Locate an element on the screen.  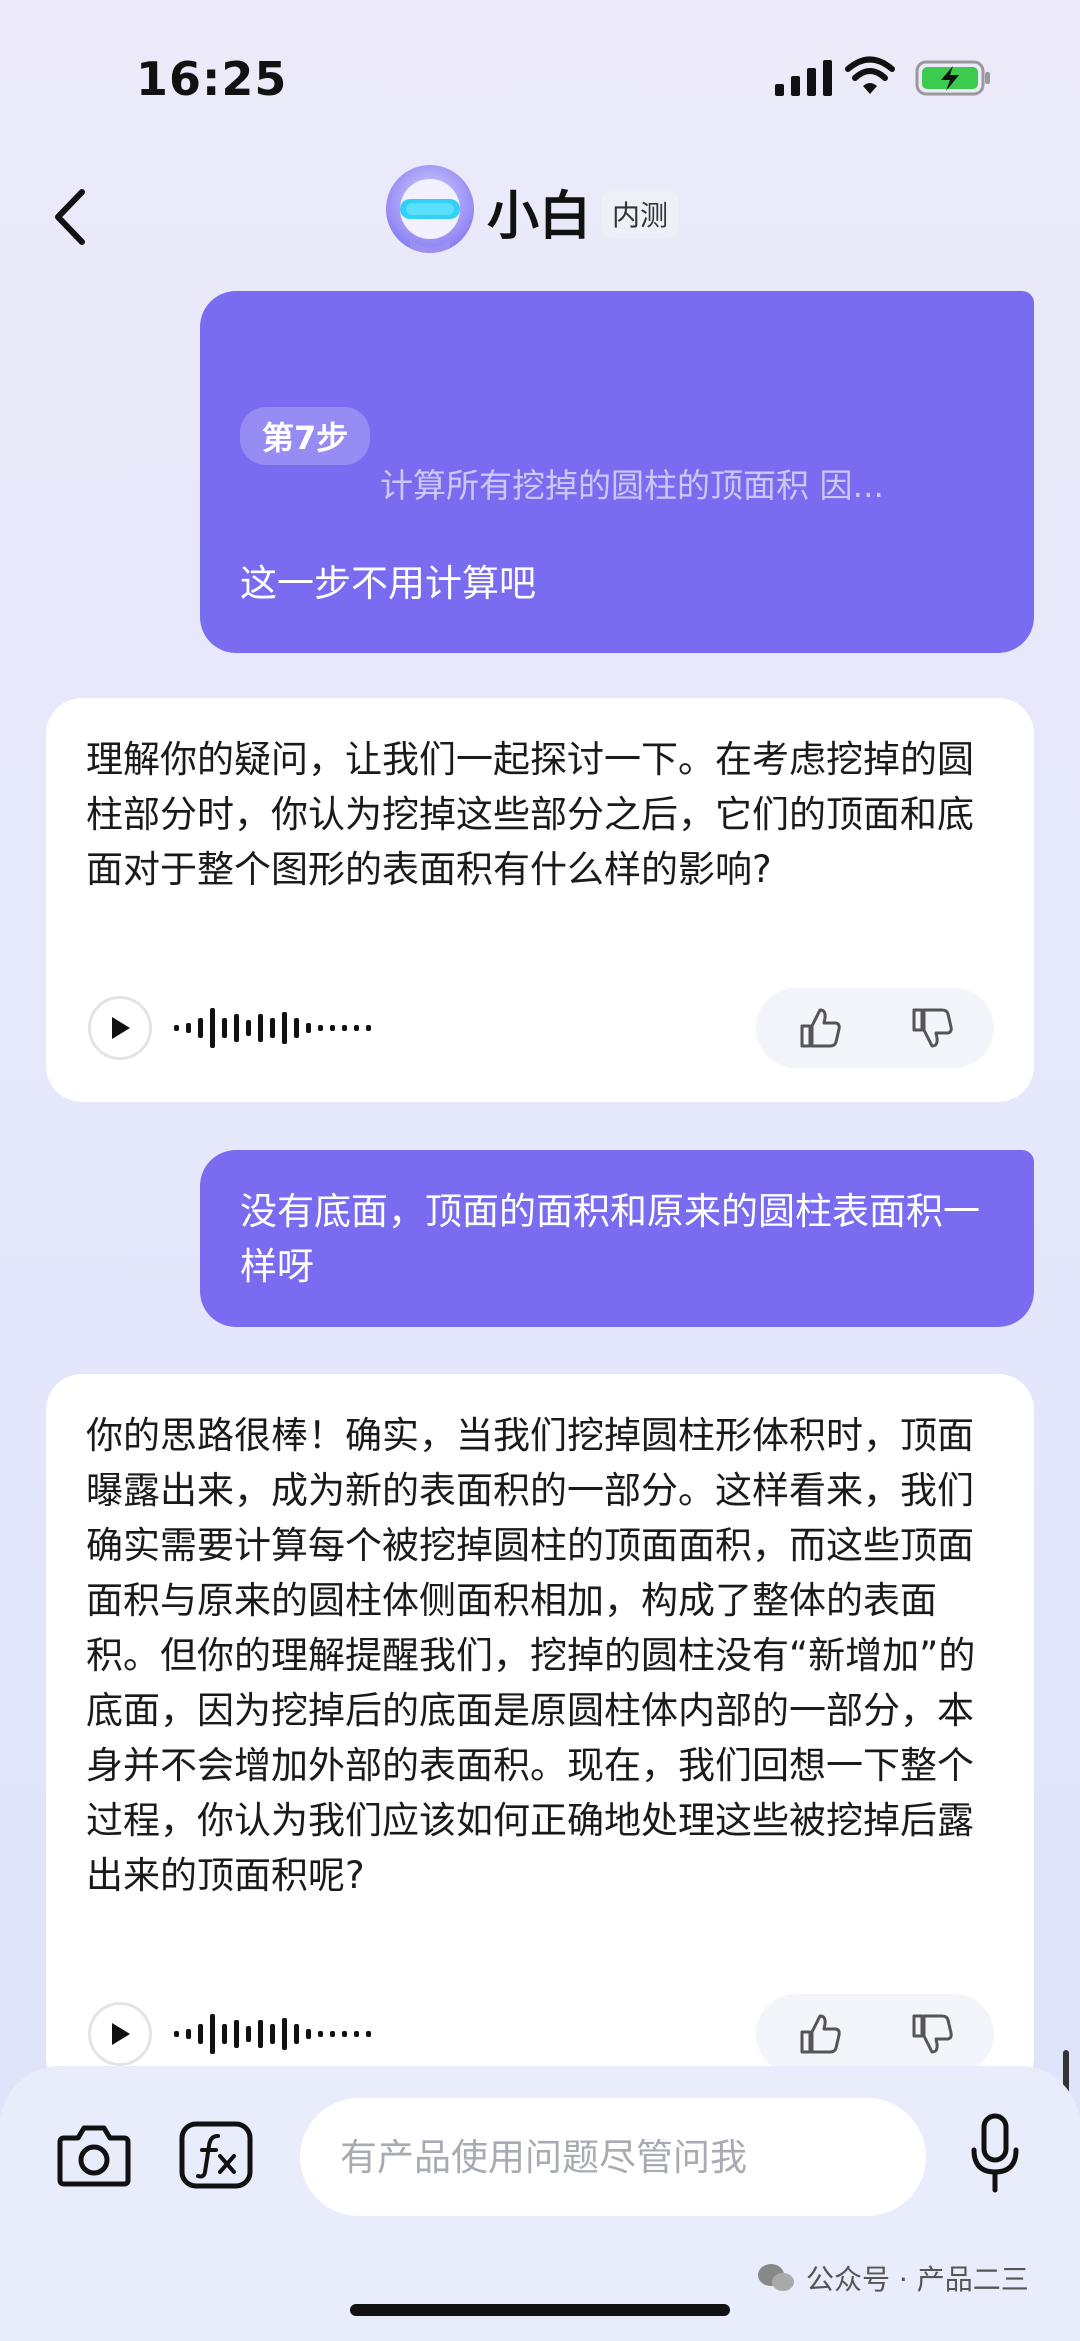
input-bar is located at coordinates (540, 2203).